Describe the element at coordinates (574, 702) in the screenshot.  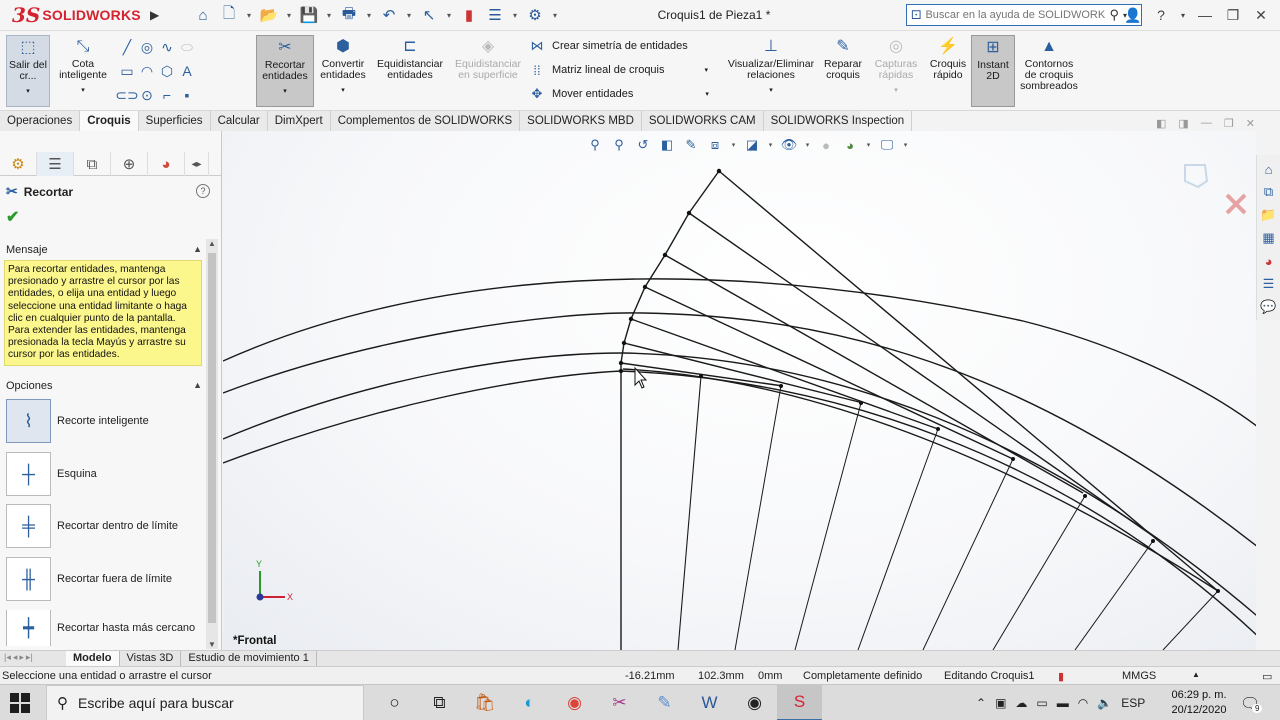
I see `chrome-icon: ◉` at that location.